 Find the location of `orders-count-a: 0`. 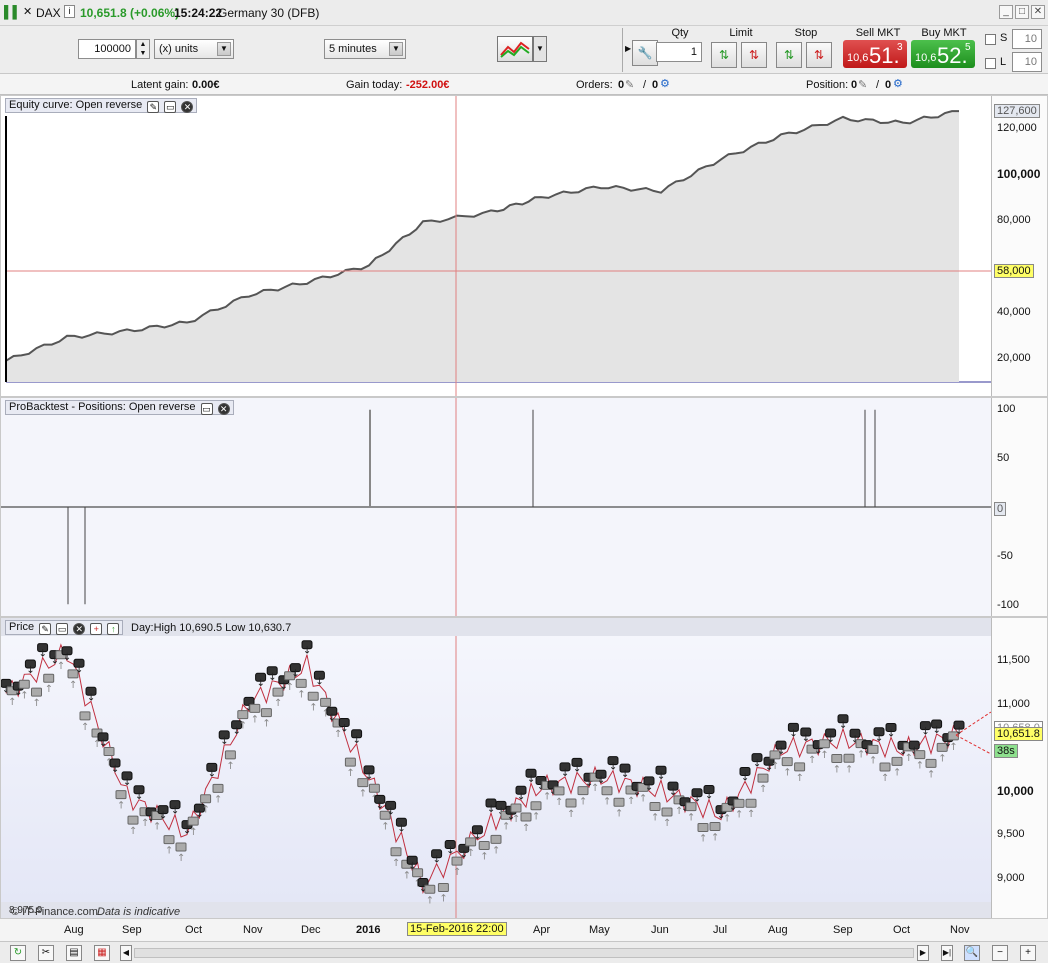

orders-count-a: 0 is located at coordinates (621, 85).